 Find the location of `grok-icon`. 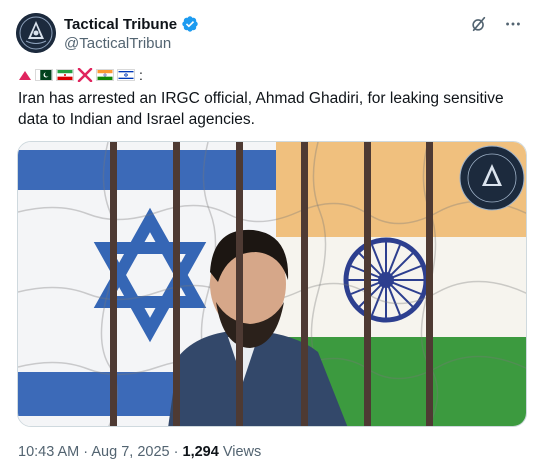

grok-icon is located at coordinates (479, 24).